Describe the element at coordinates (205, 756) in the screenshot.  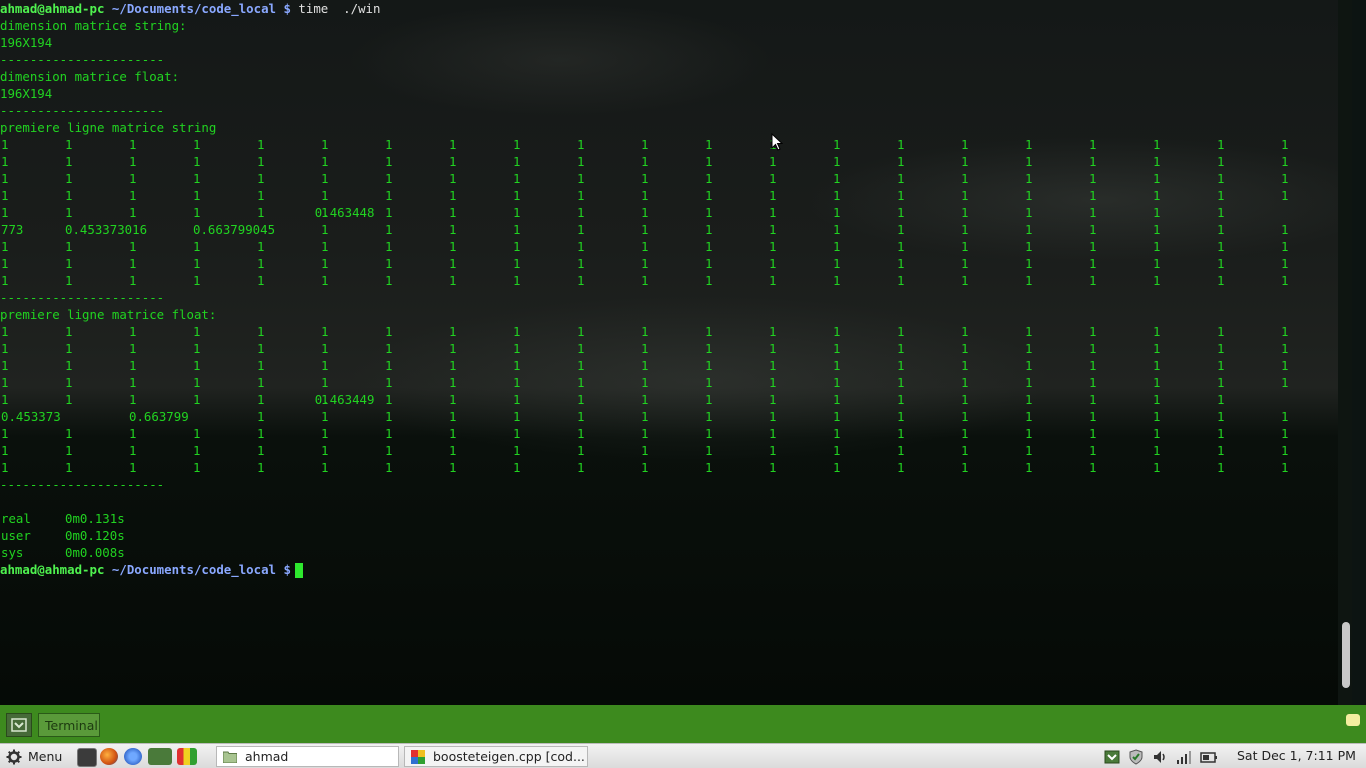
I see `panel-separator` at that location.